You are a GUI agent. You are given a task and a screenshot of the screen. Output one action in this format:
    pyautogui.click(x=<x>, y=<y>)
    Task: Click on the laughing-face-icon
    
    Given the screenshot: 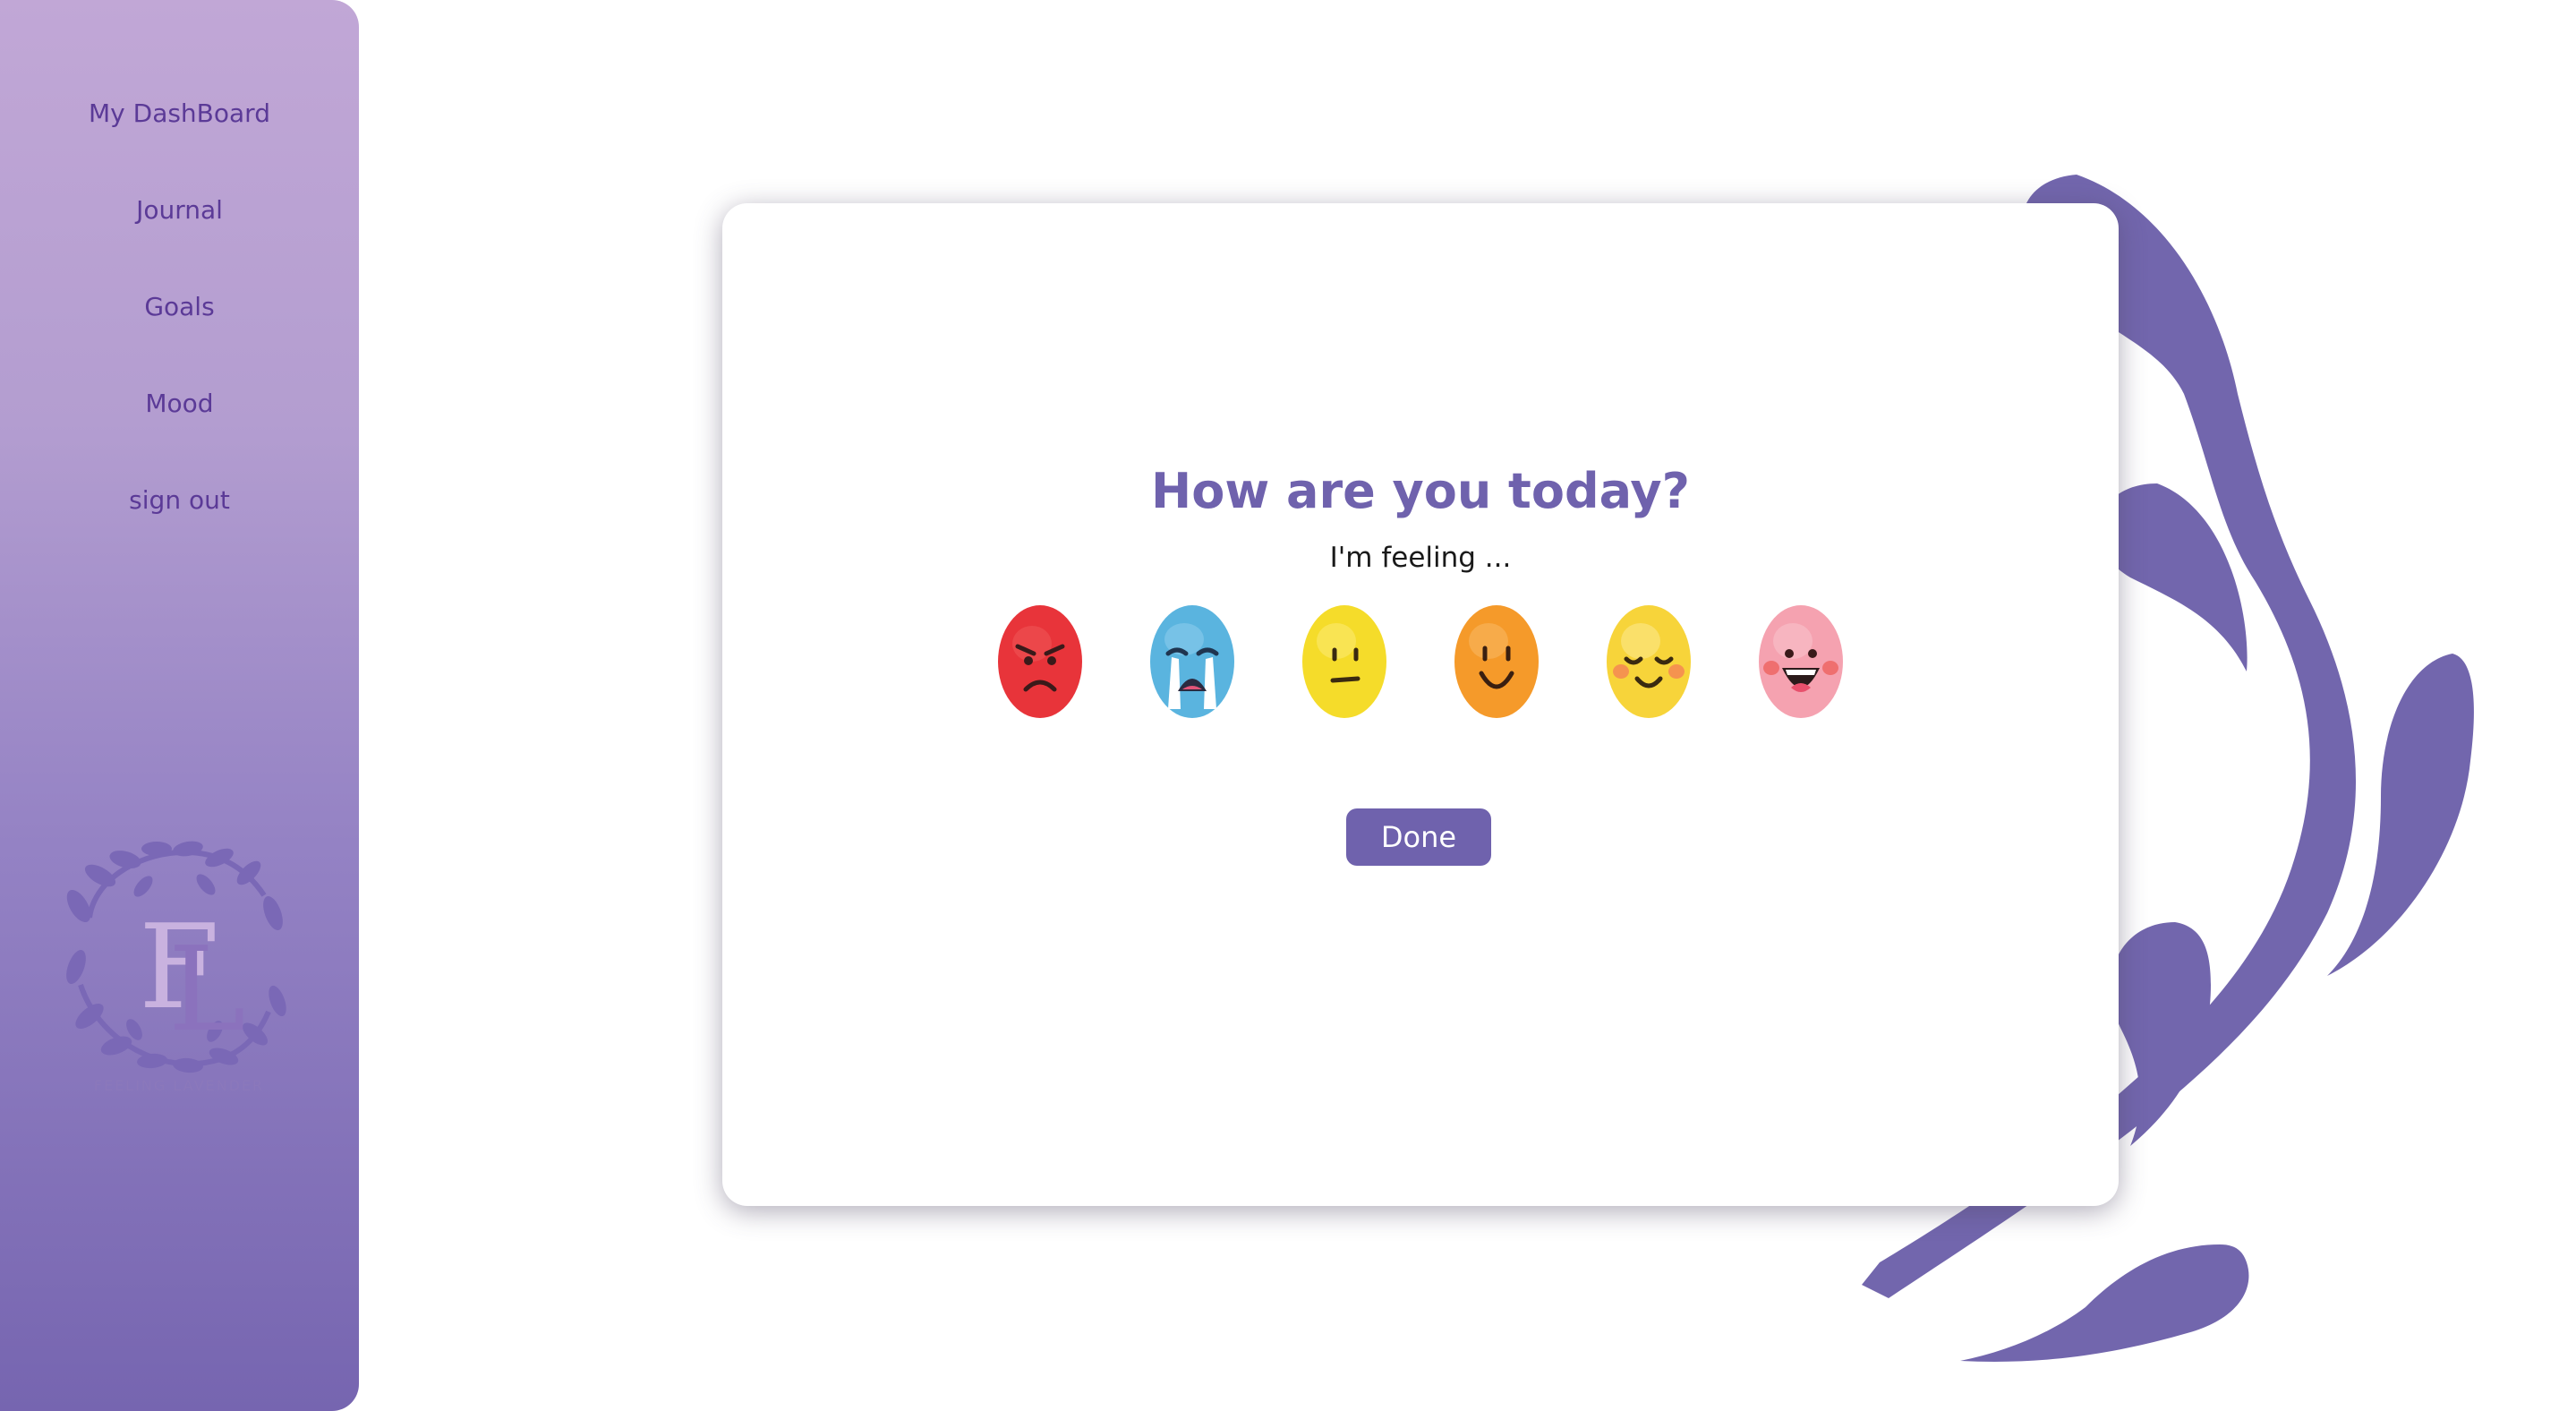 What is the action you would take?
    pyautogui.click(x=1801, y=661)
    